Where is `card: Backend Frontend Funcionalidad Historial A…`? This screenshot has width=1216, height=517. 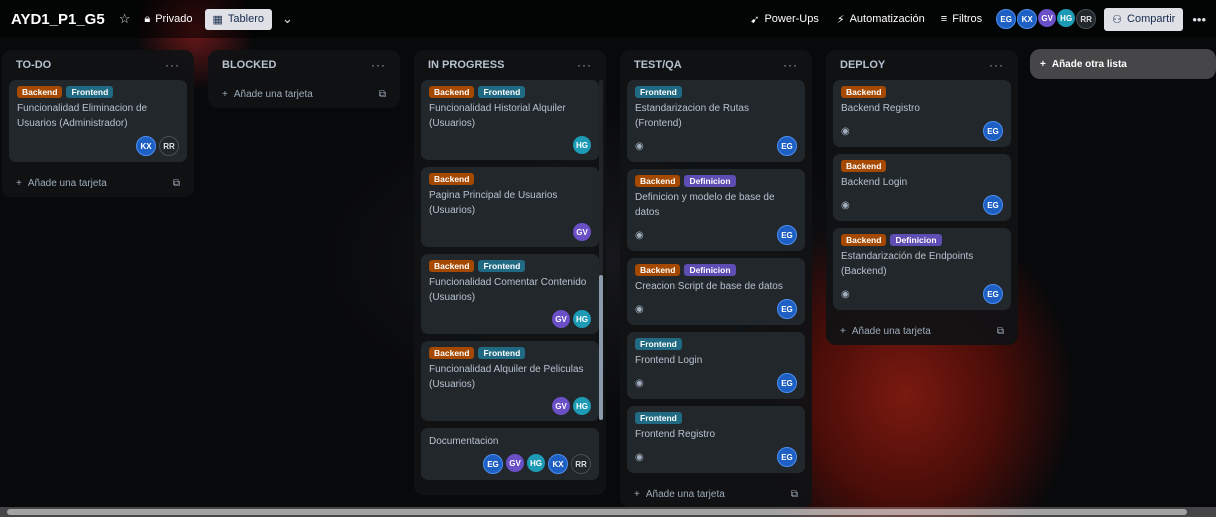 card: Backend Frontend Funcionalidad Historial A… is located at coordinates (510, 120).